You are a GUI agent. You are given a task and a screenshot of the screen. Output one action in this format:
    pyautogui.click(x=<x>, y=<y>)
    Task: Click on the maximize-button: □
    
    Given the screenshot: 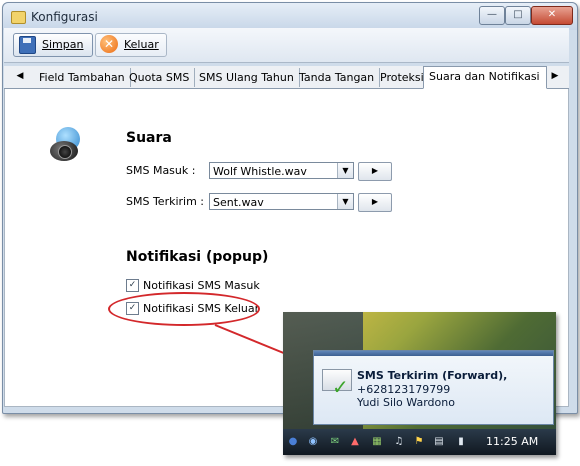 What is the action you would take?
    pyautogui.click(x=518, y=15)
    